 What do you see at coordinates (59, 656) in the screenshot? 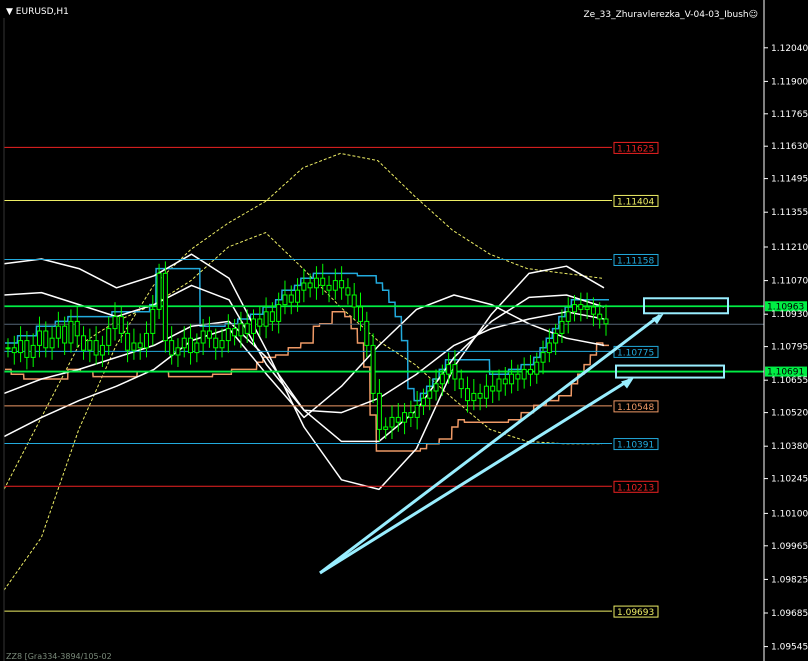
I see `bottom-indicator-label: ZZ8 [Gra334-3894/105-02` at bounding box center [59, 656].